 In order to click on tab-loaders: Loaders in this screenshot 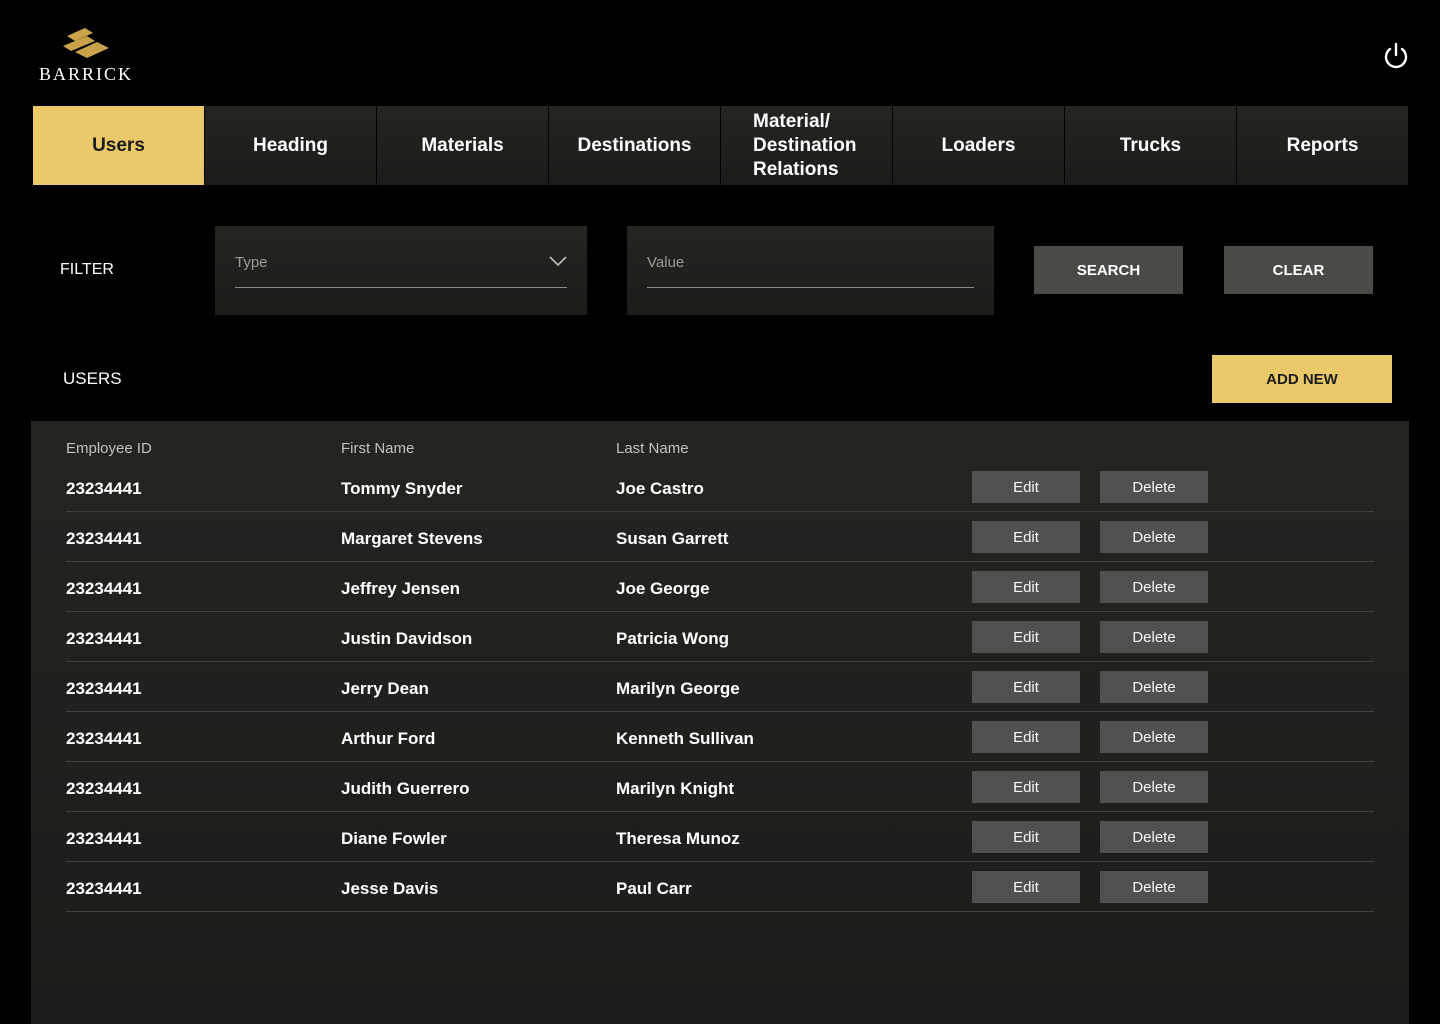, I will do `click(978, 145)`.